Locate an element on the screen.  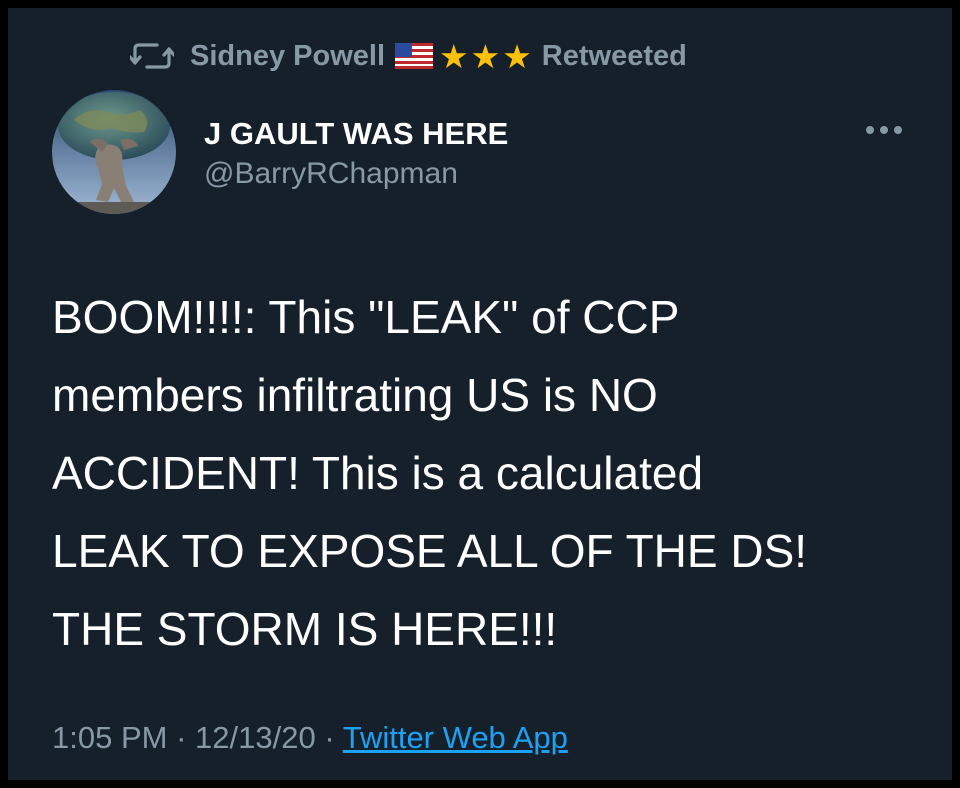
tweet-date: 12/13/20 is located at coordinates (255, 737).